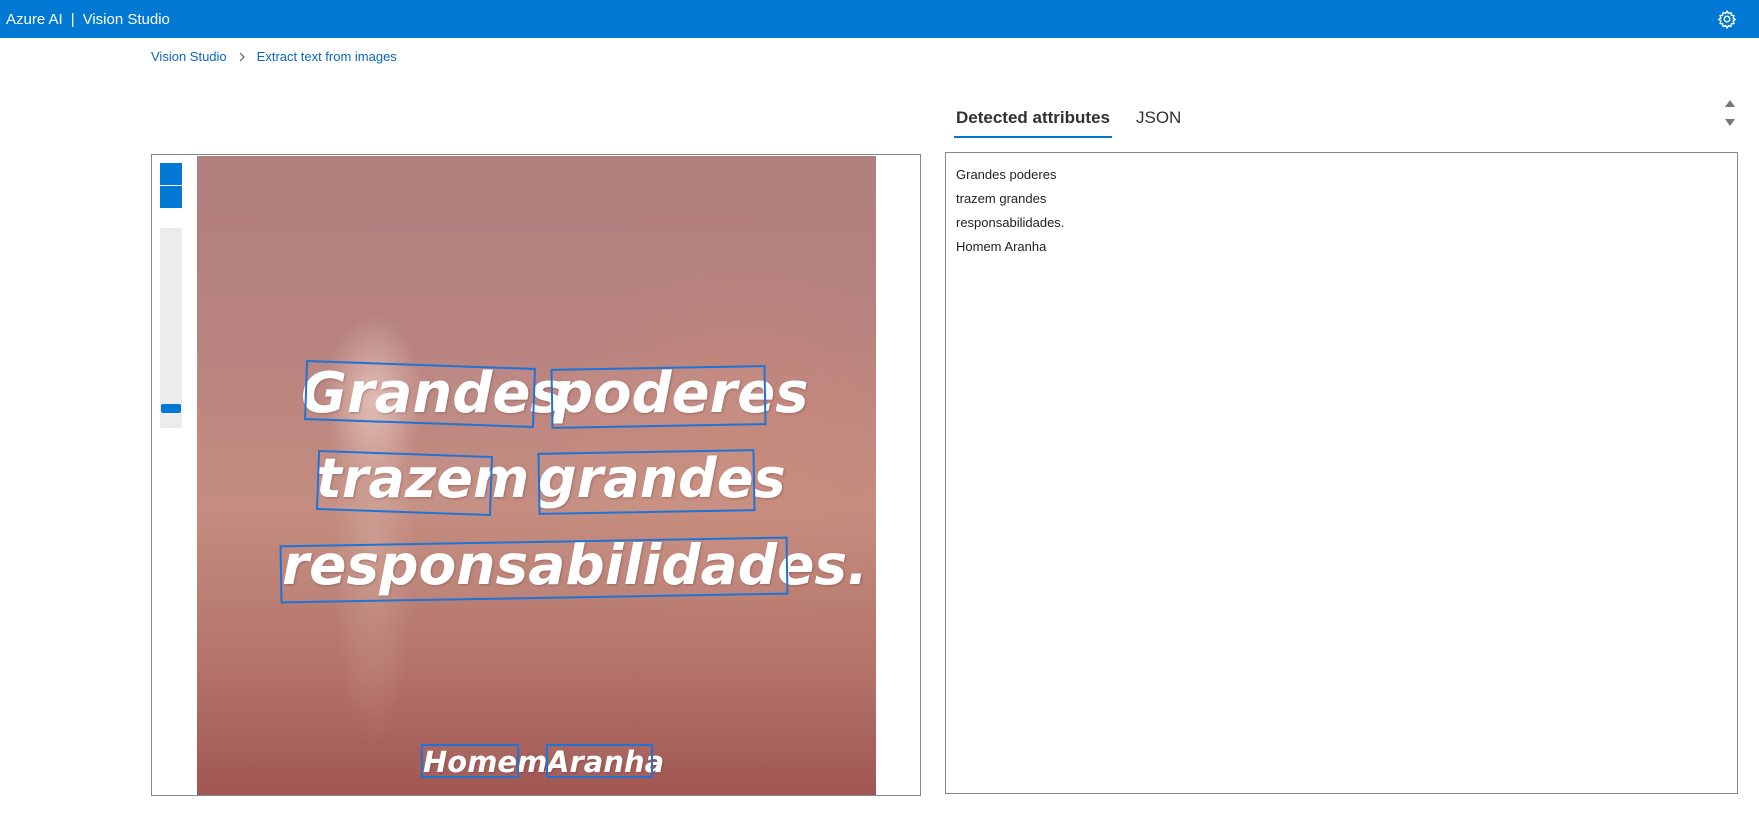 Image resolution: width=1759 pixels, height=826 pixels. I want to click on detected-line: trazem grandes, so click(1001, 198).